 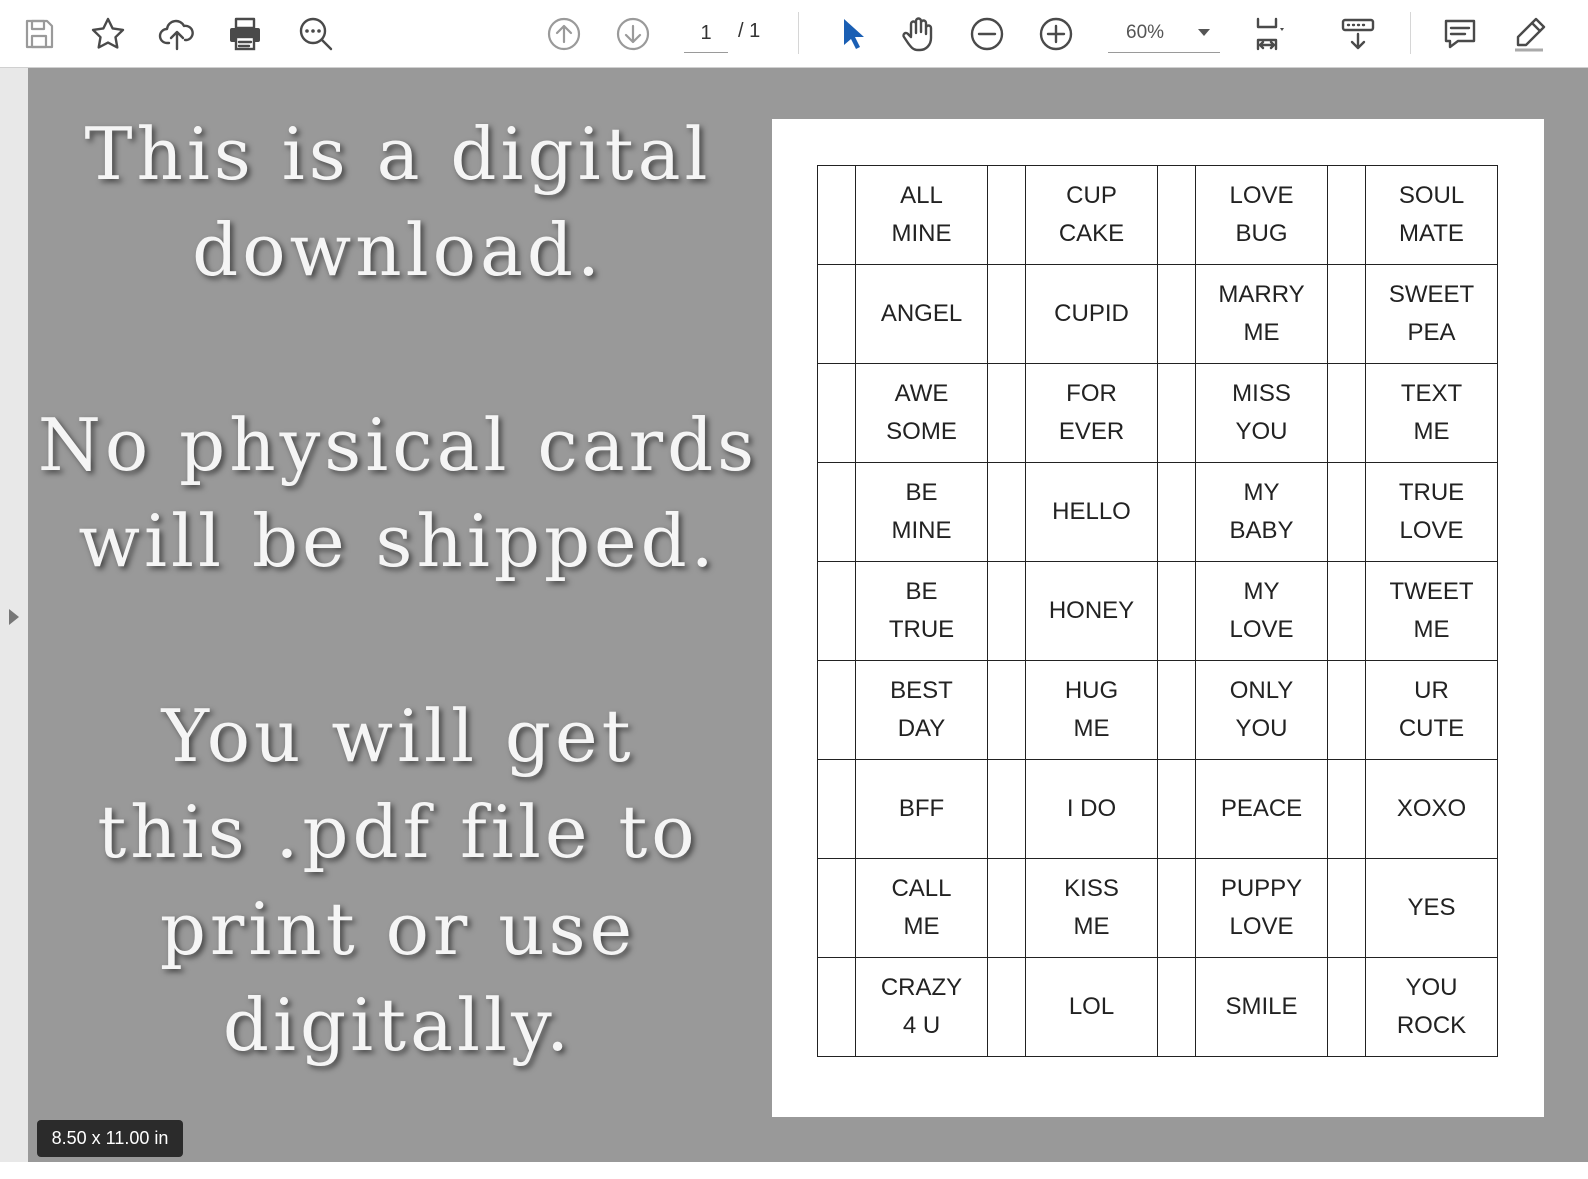 I want to click on table-row: BEST DAY HUG ME ONLY YOU UR CUTE, so click(x=1157, y=710).